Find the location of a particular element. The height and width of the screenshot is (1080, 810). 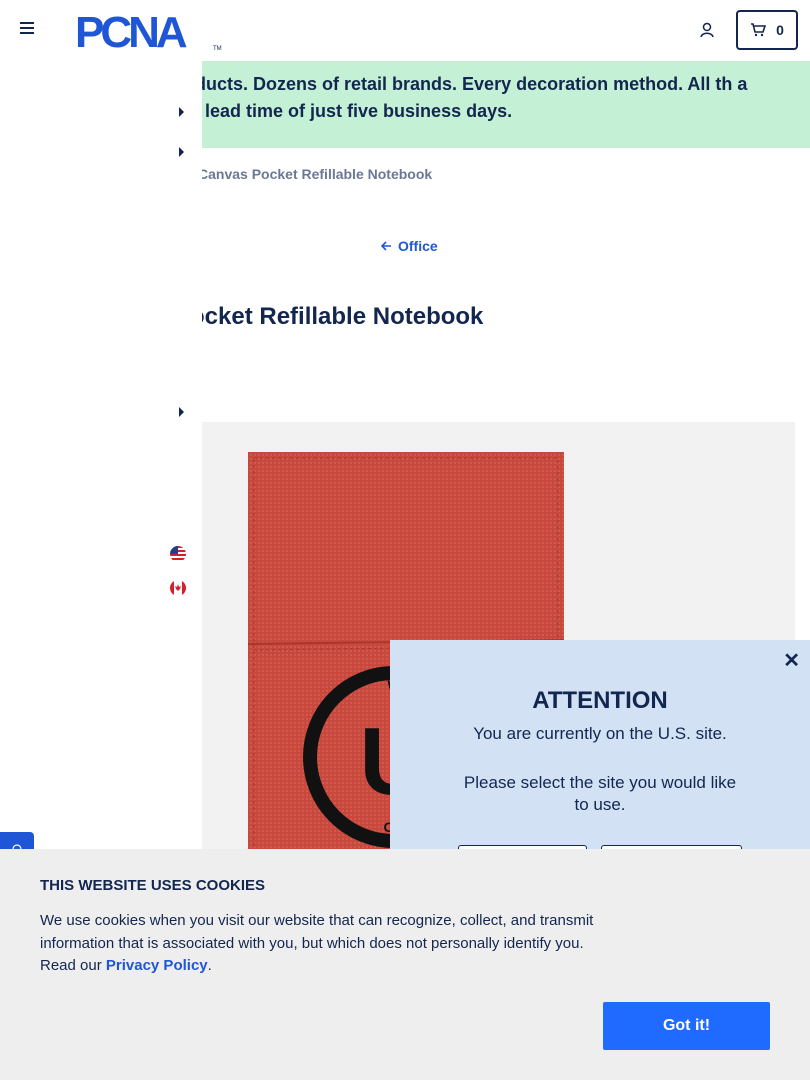

logo-tm: TM is located at coordinates (217, 49).